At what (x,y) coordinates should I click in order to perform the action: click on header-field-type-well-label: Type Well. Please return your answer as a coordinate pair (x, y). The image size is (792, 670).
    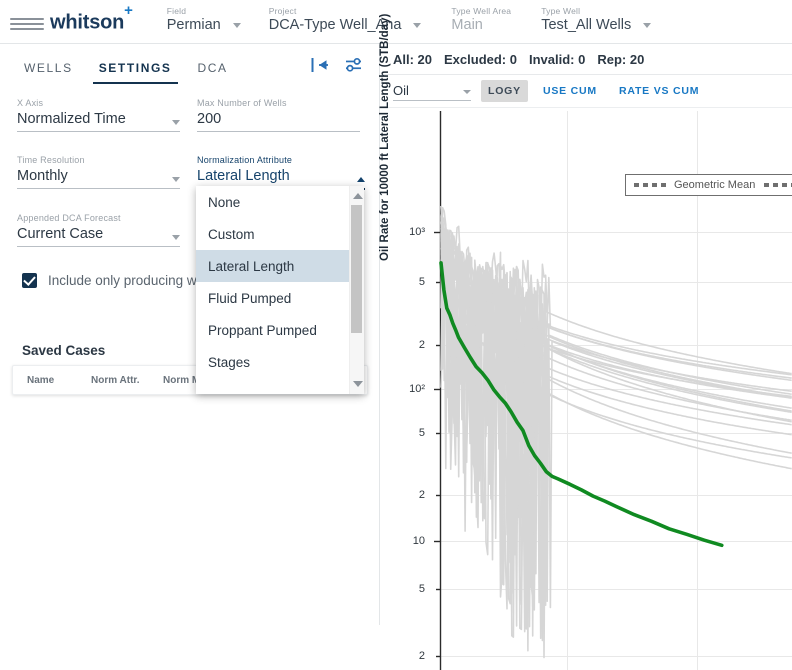
    Looking at the image, I should click on (561, 11).